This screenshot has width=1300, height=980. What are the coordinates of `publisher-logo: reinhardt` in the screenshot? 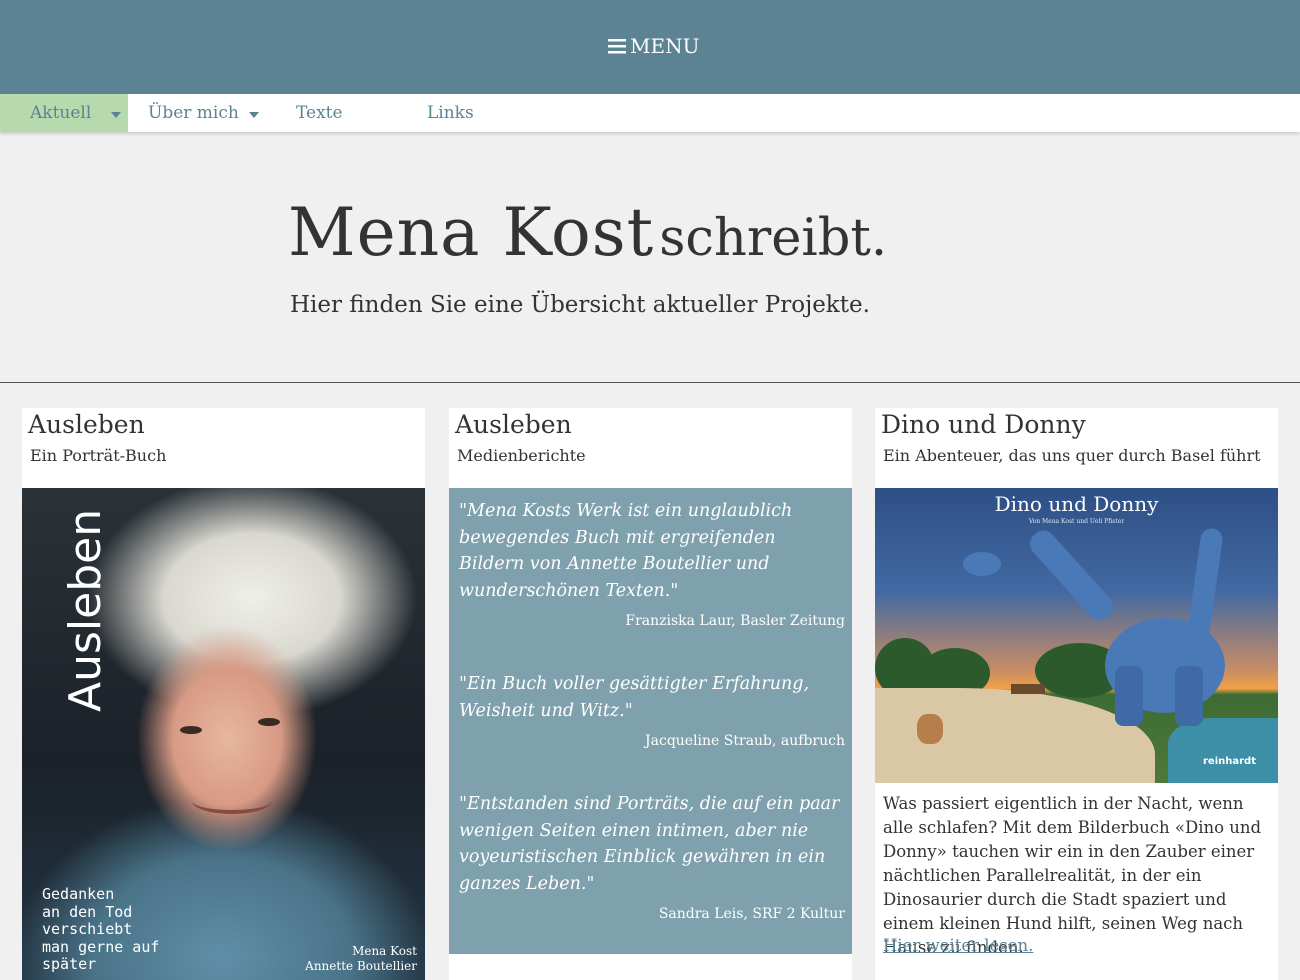 It's located at (1229, 761).